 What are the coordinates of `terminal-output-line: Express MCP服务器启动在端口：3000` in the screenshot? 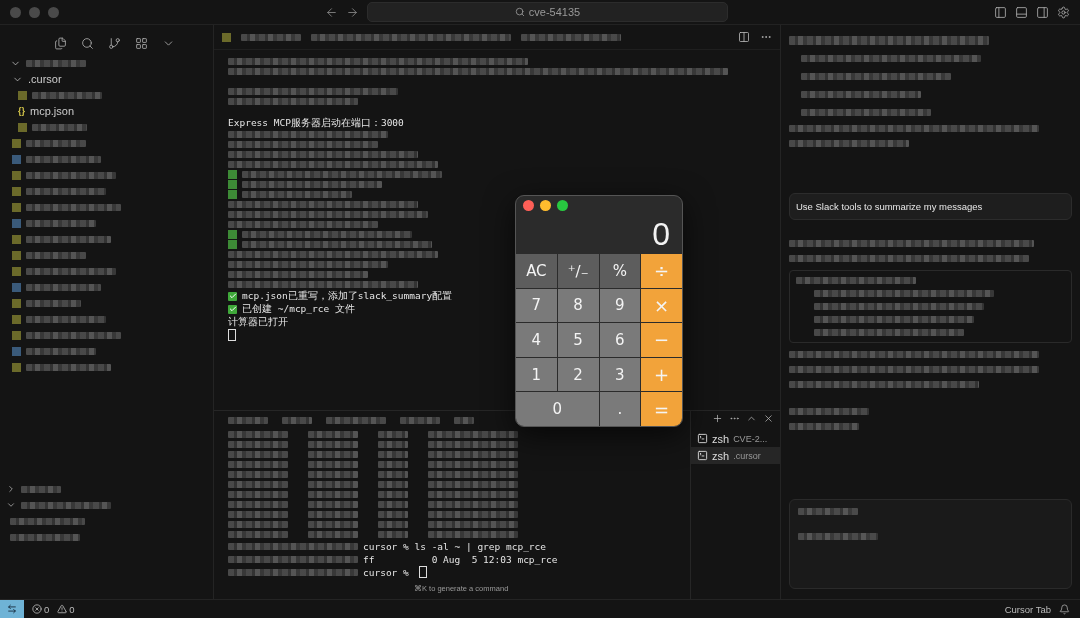 It's located at (316, 123).